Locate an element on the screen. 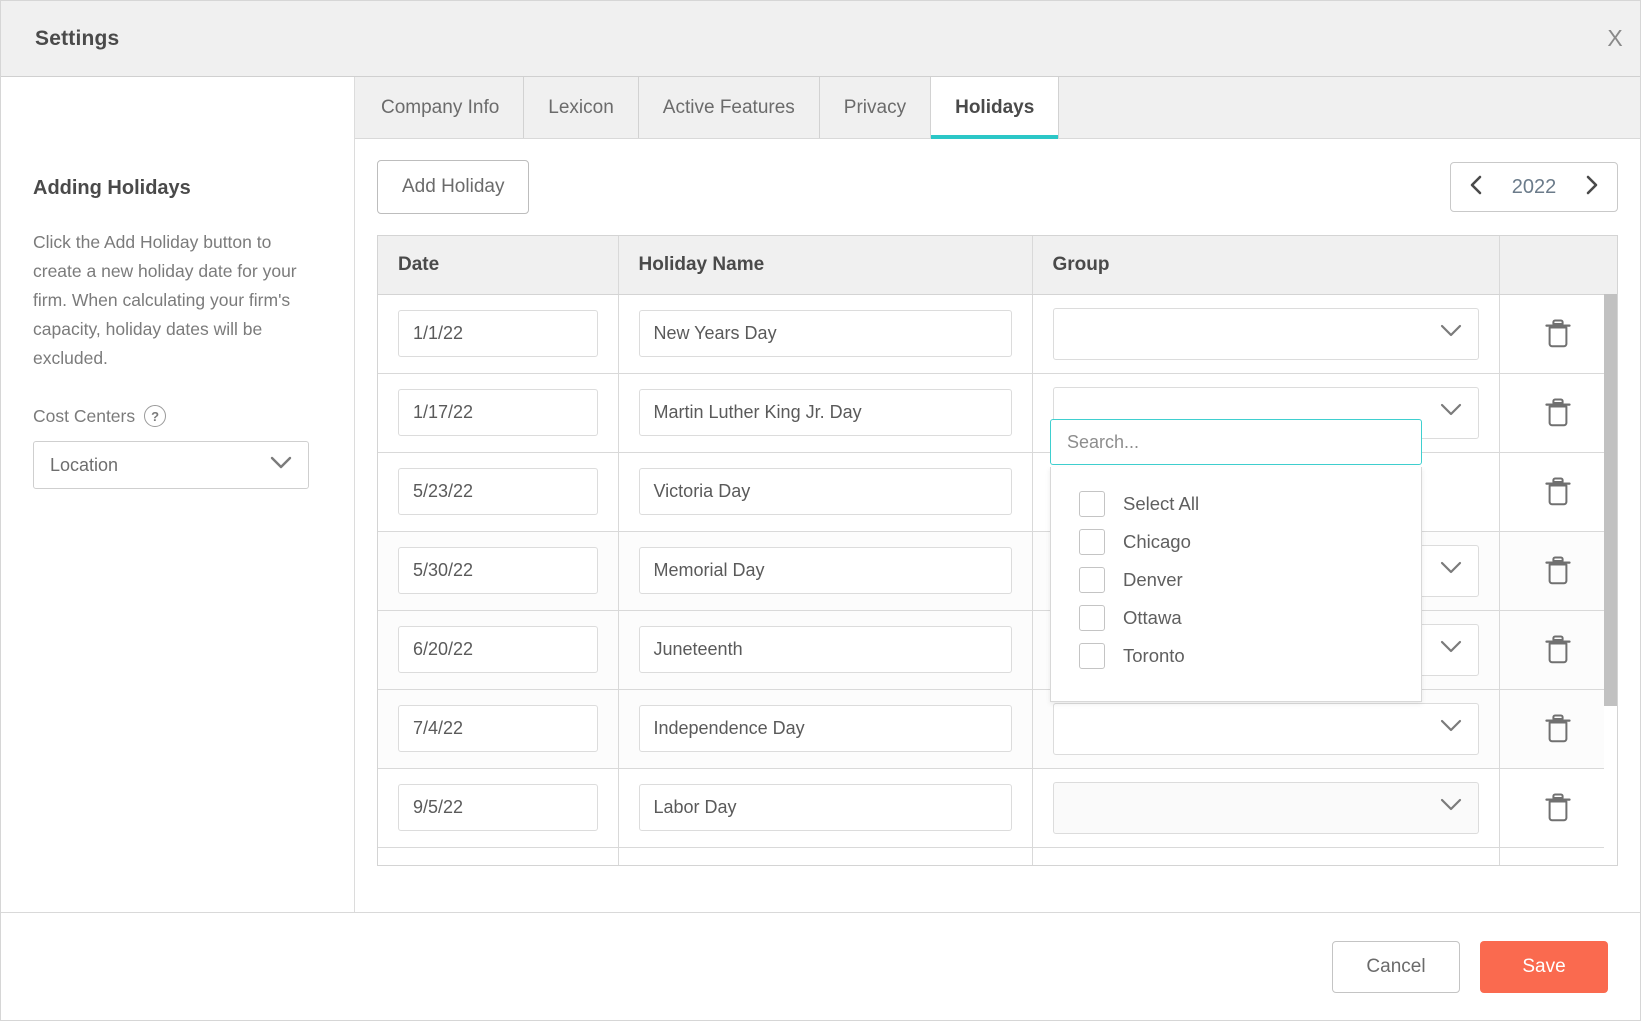 The image size is (1641, 1021). group-option: Select All is located at coordinates (1236, 504).